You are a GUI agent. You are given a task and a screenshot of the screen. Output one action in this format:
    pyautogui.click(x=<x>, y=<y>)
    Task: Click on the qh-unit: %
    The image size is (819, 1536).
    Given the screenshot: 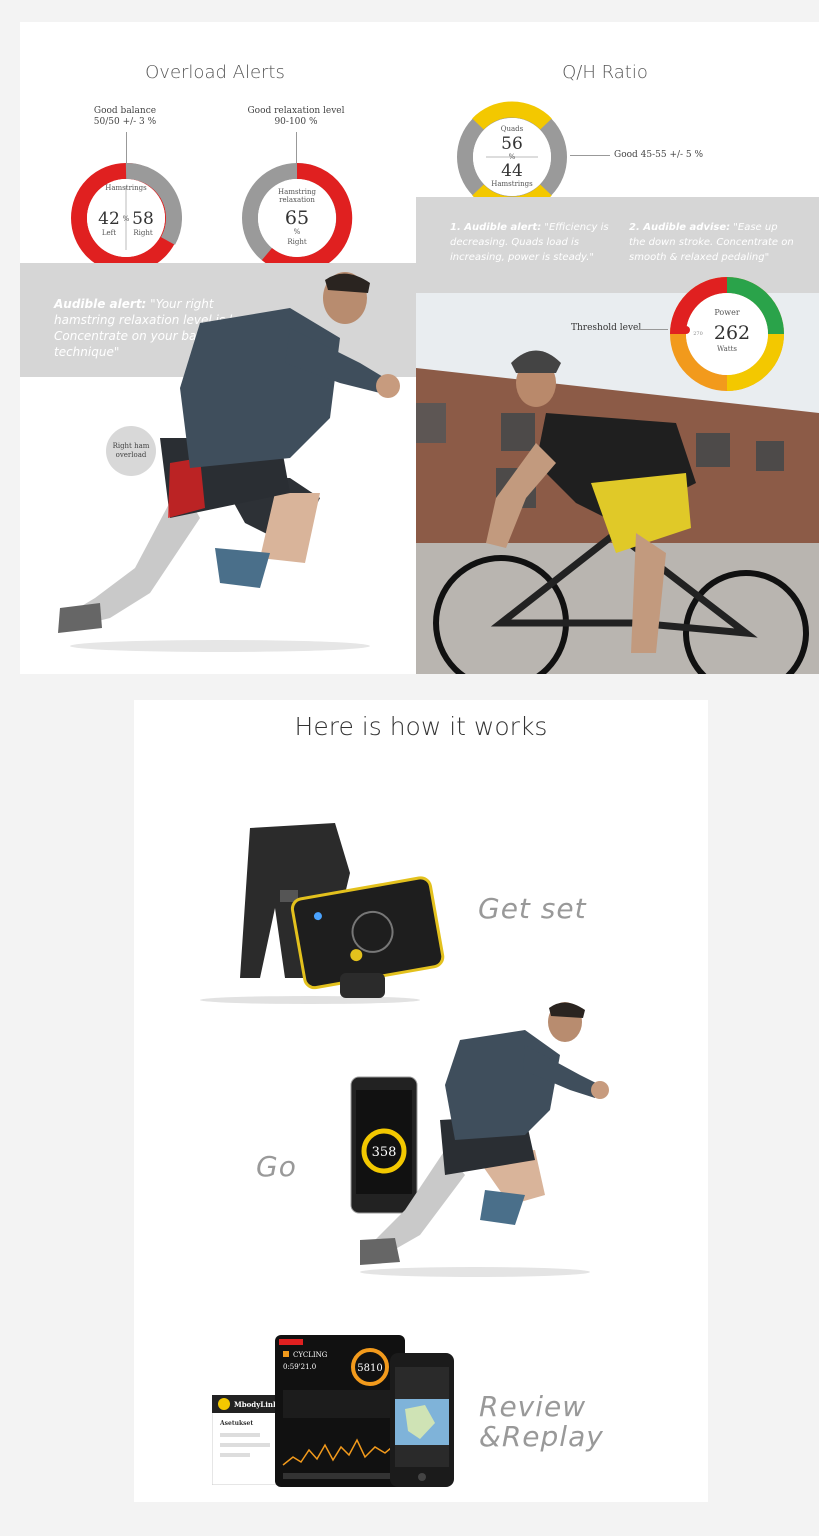 What is the action you would take?
    pyautogui.click(x=512, y=157)
    